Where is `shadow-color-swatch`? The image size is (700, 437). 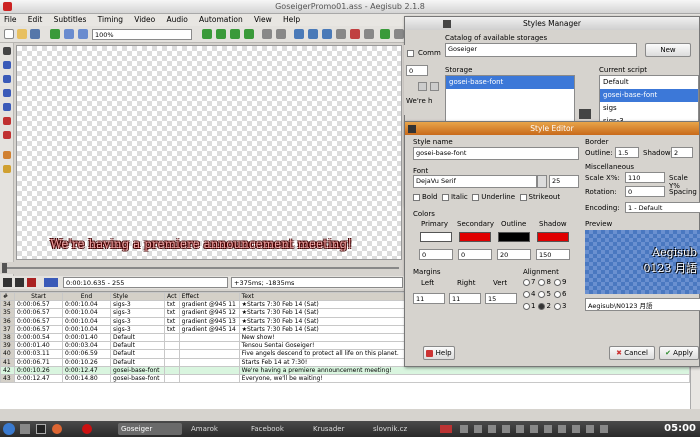 shadow-color-swatch is located at coordinates (553, 237).